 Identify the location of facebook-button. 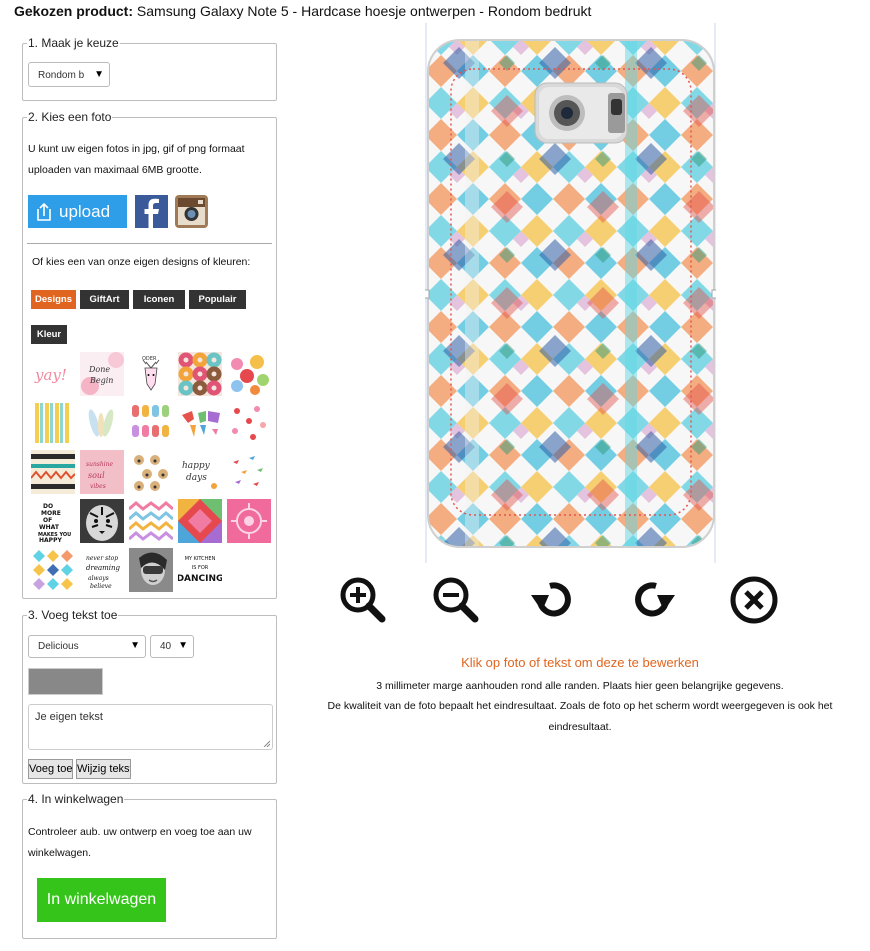
(151, 211).